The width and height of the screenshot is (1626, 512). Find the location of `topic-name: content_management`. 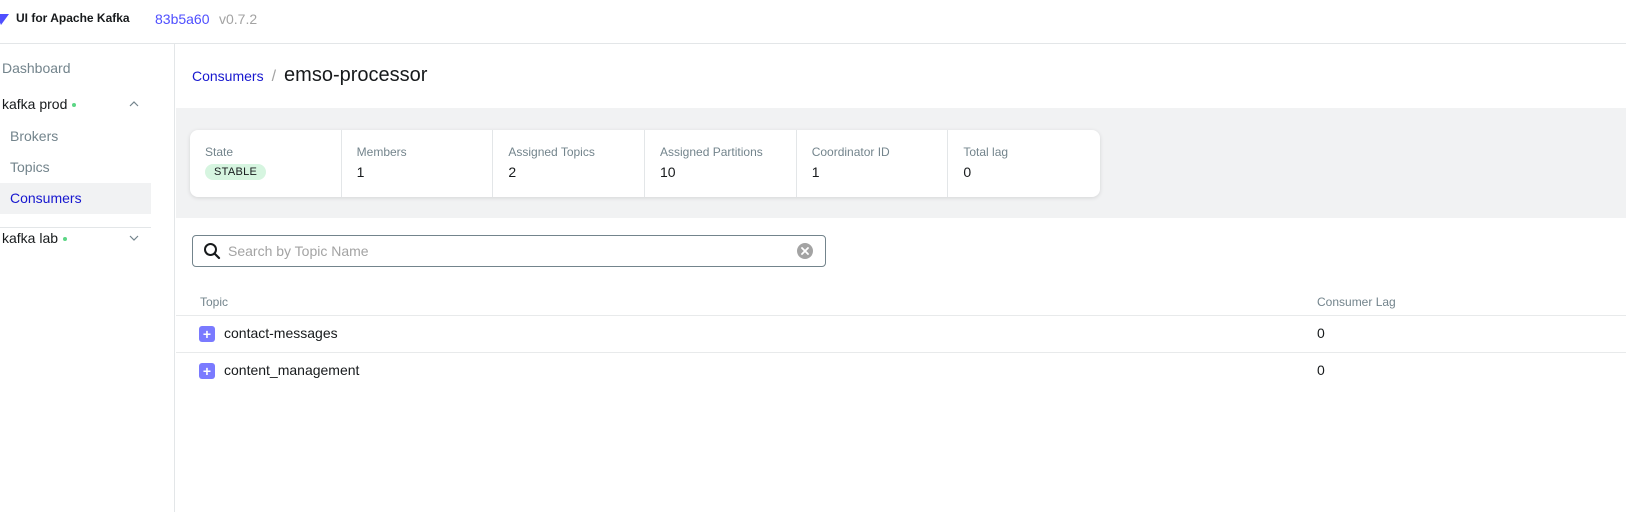

topic-name: content_management is located at coordinates (291, 370).